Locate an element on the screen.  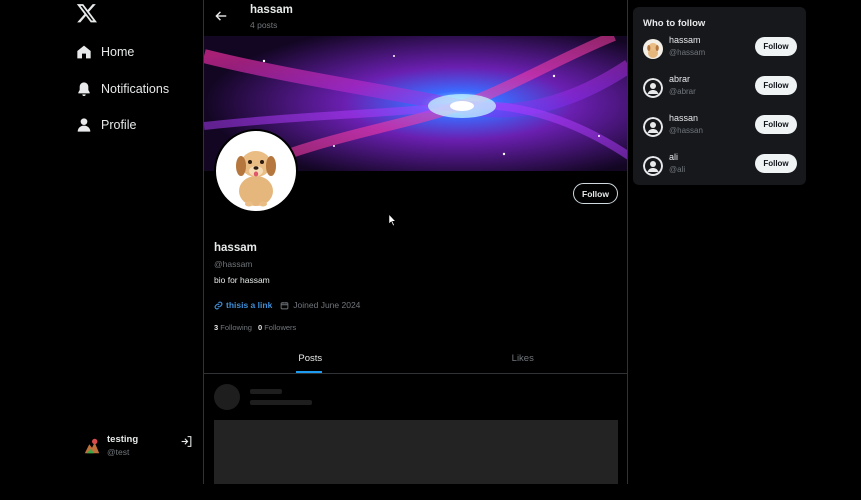
nav-profile: Profile is located at coordinates (106, 125).